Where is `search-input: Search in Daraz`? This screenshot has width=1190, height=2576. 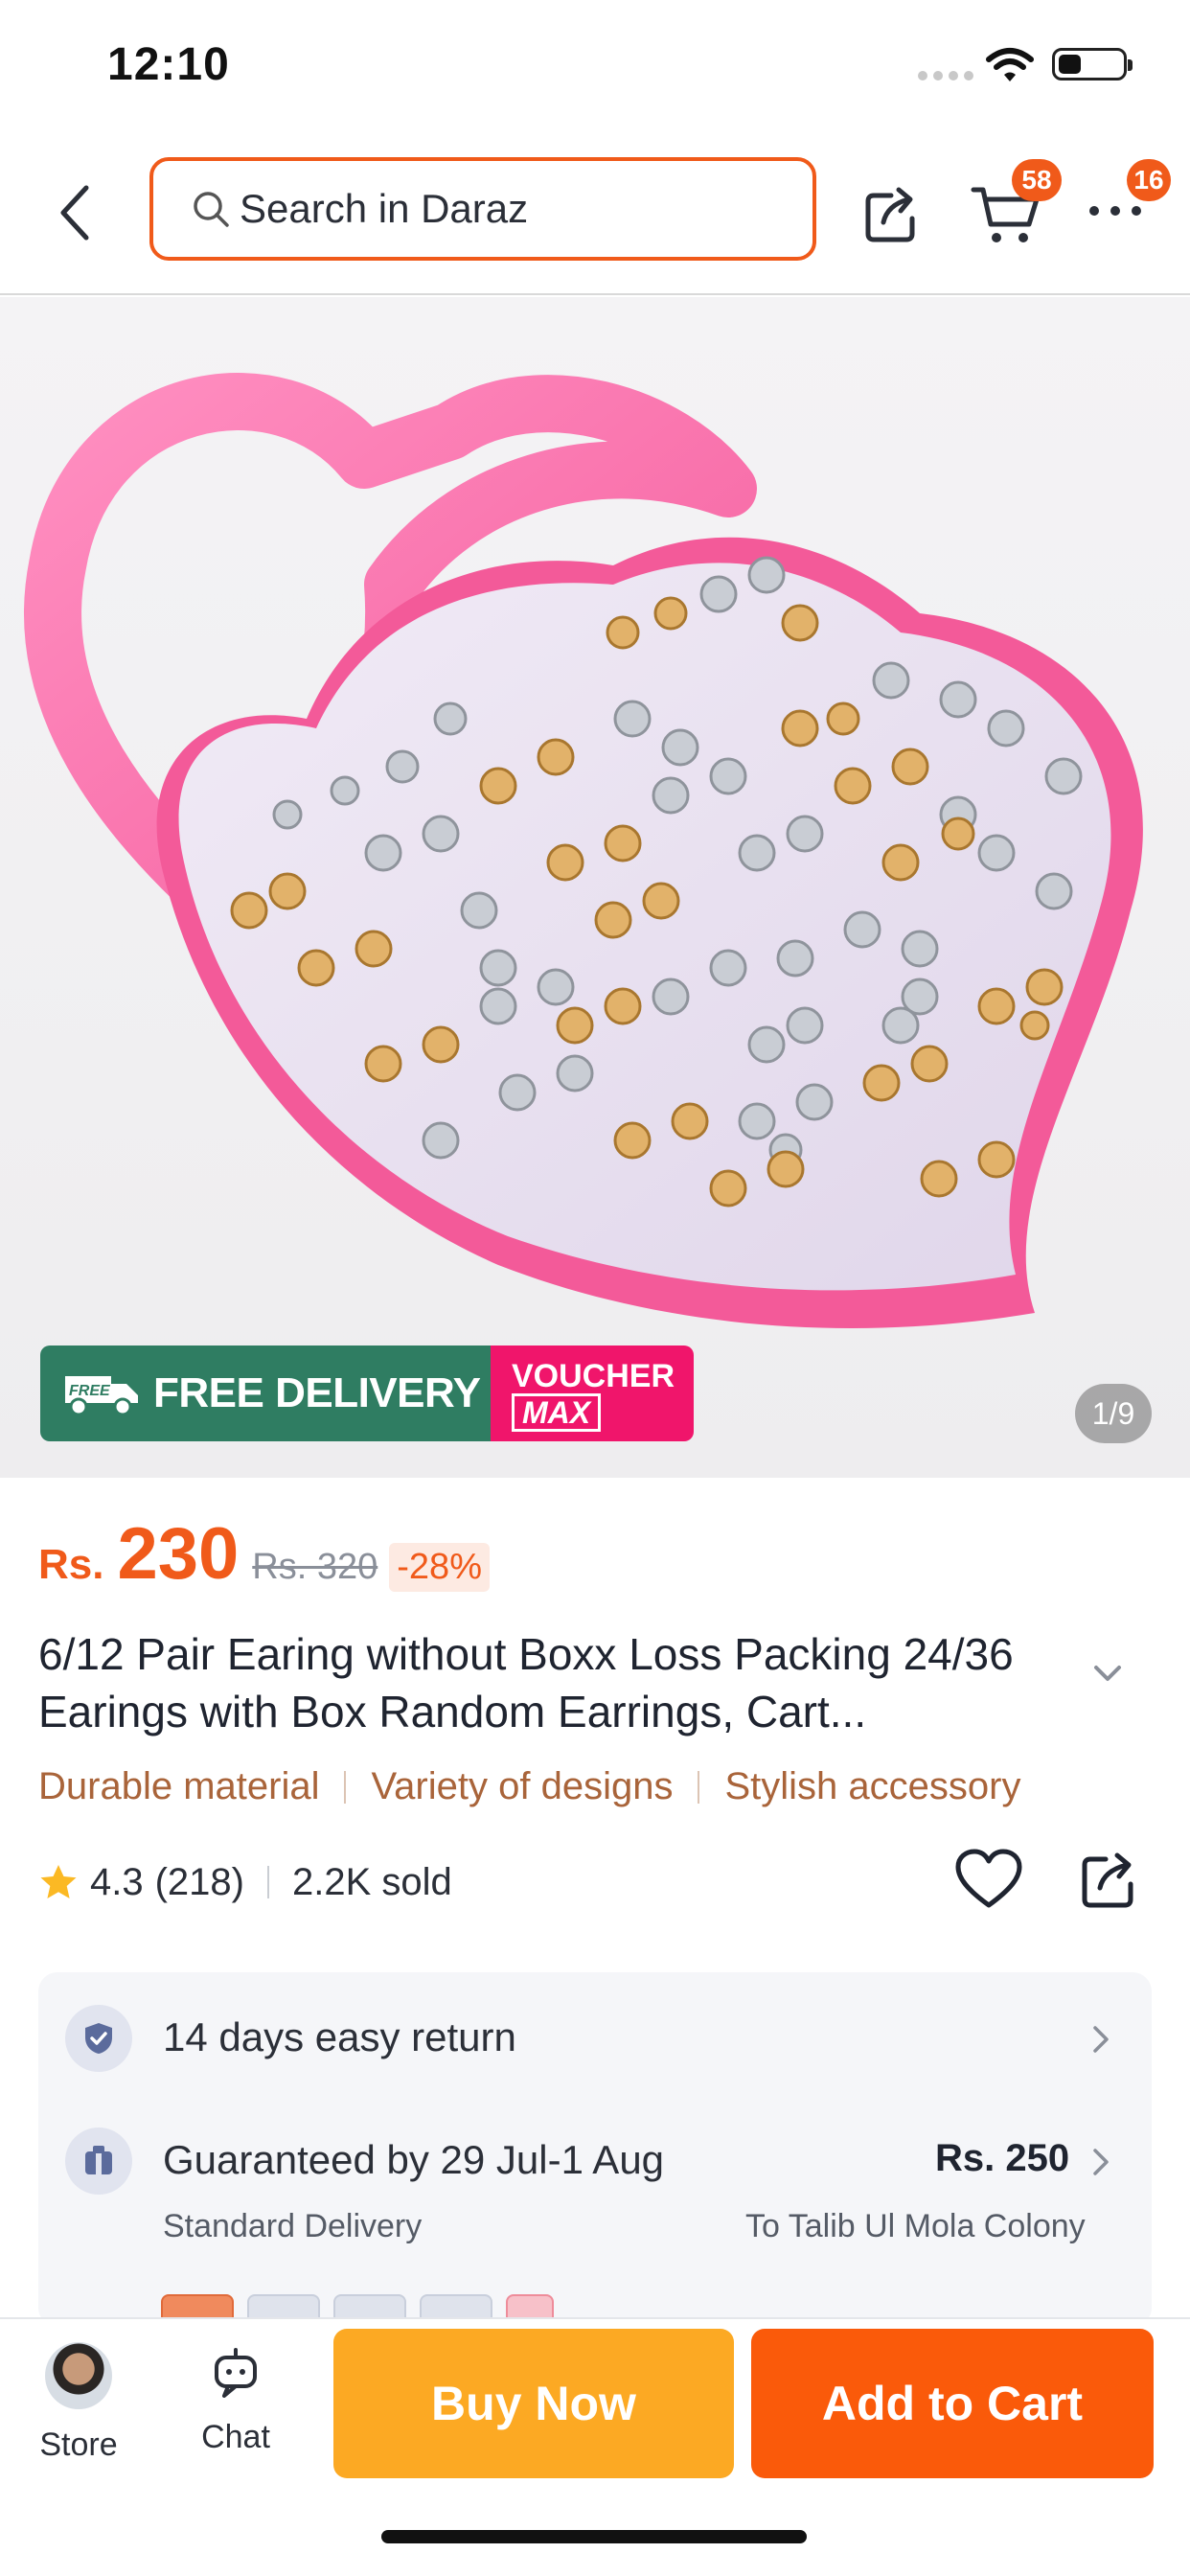 search-input: Search in Daraz is located at coordinates (483, 209).